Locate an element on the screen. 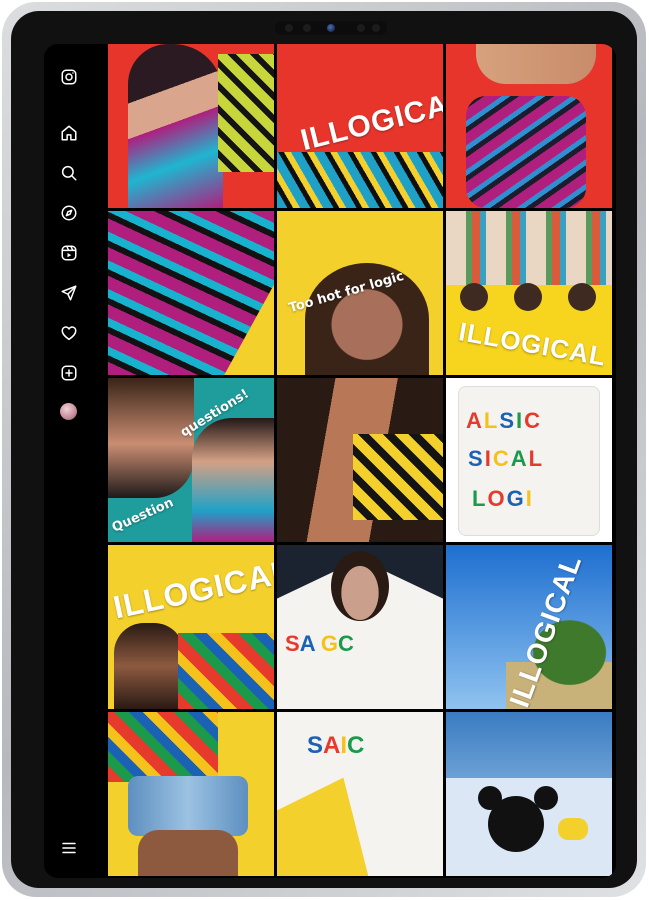  instagram-icon is located at coordinates (69, 77).